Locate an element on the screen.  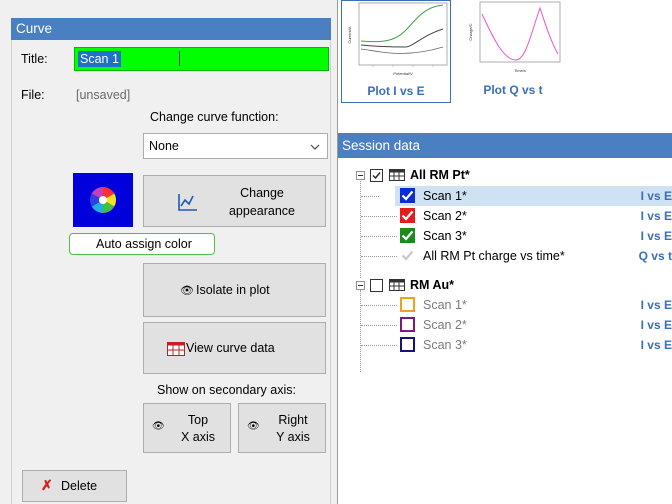
tree-item-au-scan-2: Scan 2* I vs E is located at coordinates (505, 325).